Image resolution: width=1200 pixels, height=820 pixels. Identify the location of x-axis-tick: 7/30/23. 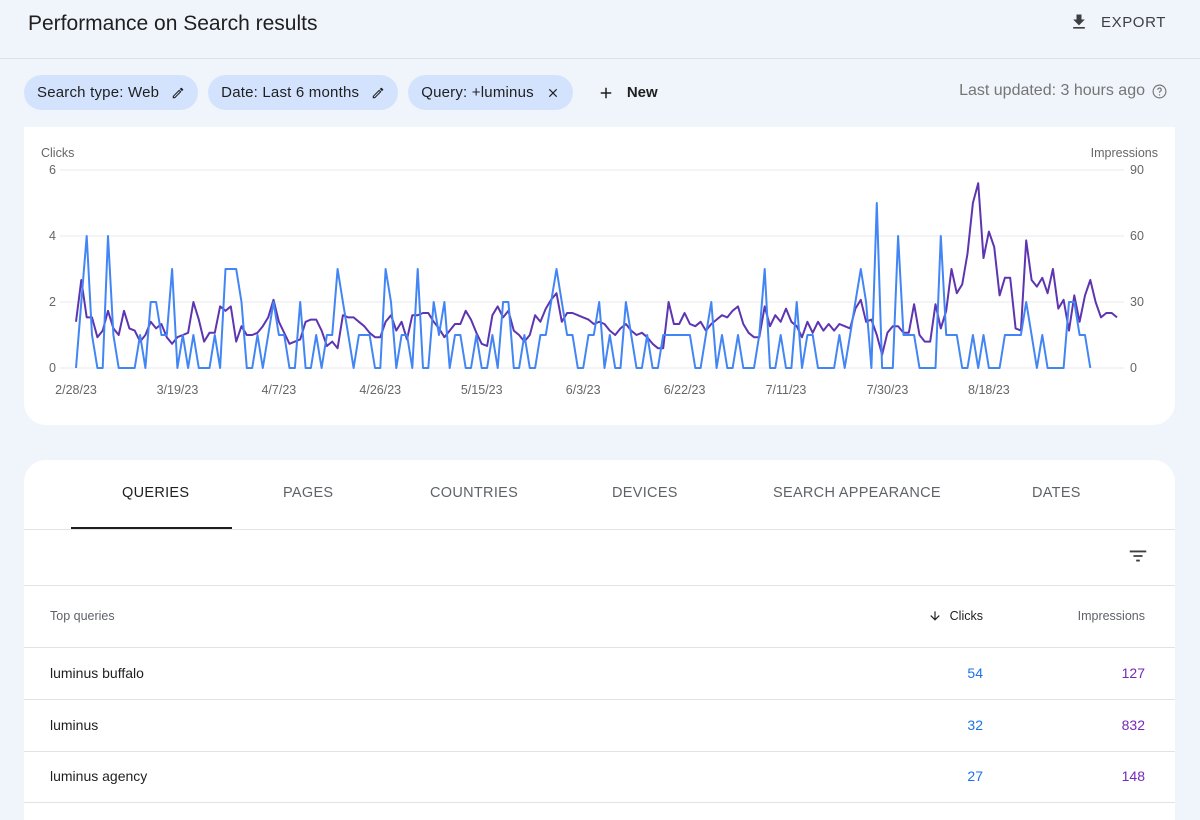
(888, 390).